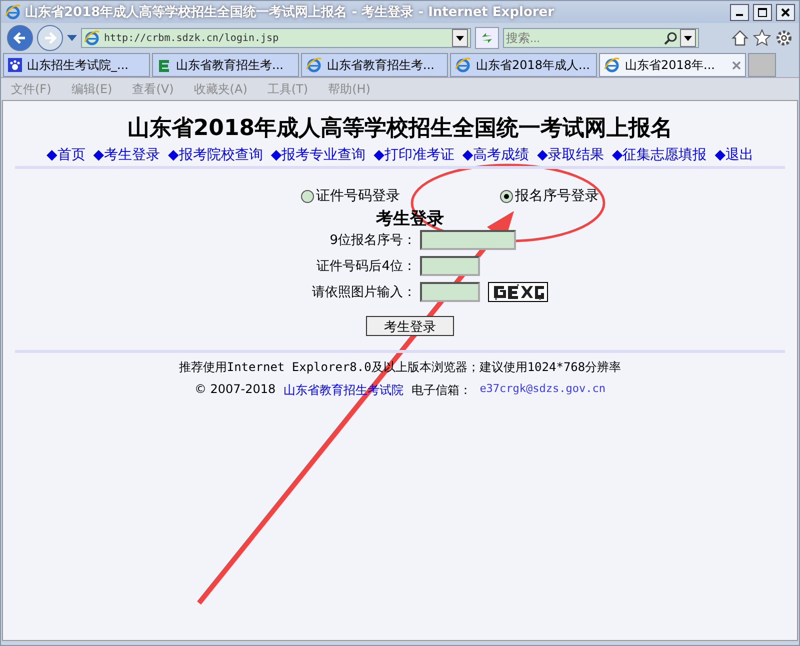  I want to click on arrow-right-icon, so click(50, 38).